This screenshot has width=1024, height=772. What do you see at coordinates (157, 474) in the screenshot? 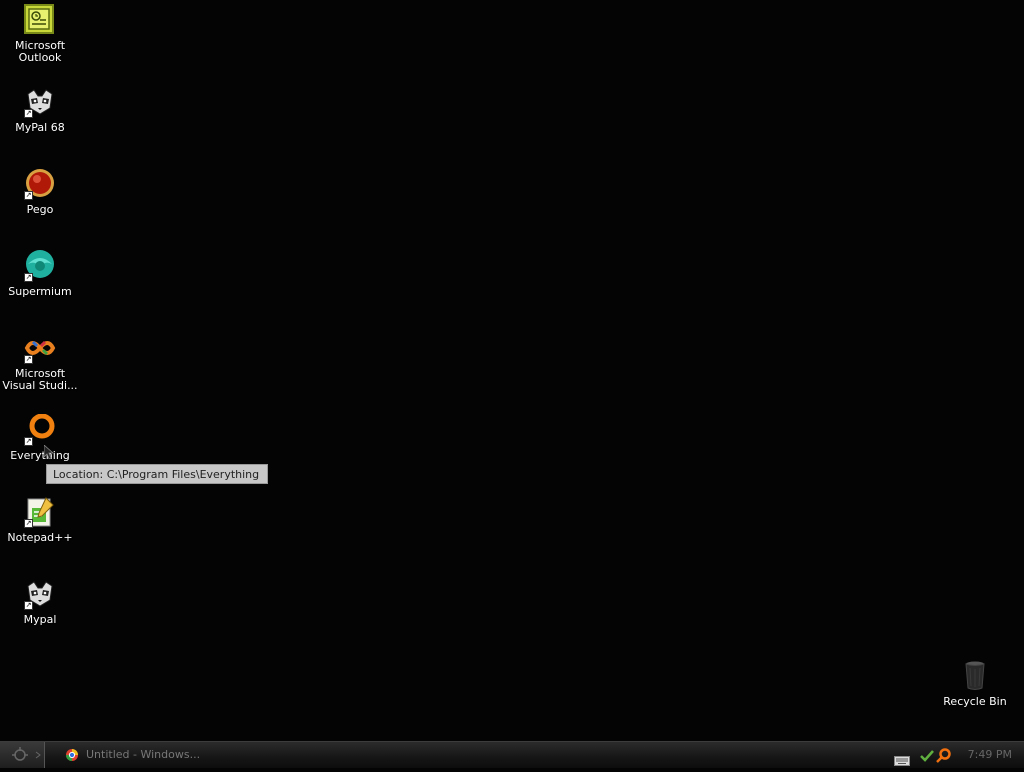
I see `location-tooltip: Location: C:\Program Files\Everything` at bounding box center [157, 474].